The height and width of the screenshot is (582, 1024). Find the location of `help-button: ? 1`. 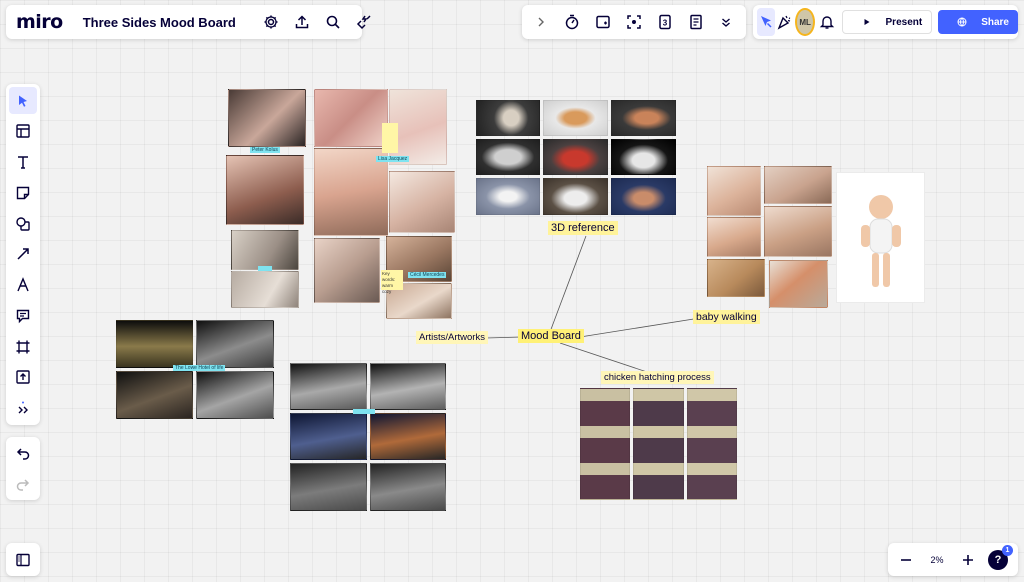

help-button: ? 1 is located at coordinates (1000, 557).